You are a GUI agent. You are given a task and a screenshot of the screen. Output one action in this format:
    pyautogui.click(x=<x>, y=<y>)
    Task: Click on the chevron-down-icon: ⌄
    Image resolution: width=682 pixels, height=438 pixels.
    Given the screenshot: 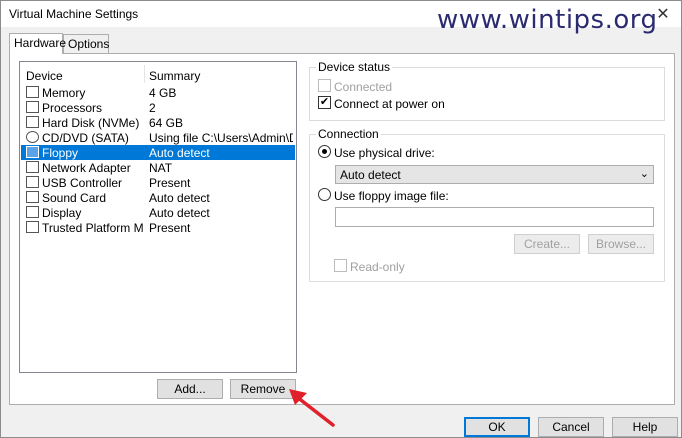 What is the action you would take?
    pyautogui.click(x=644, y=174)
    